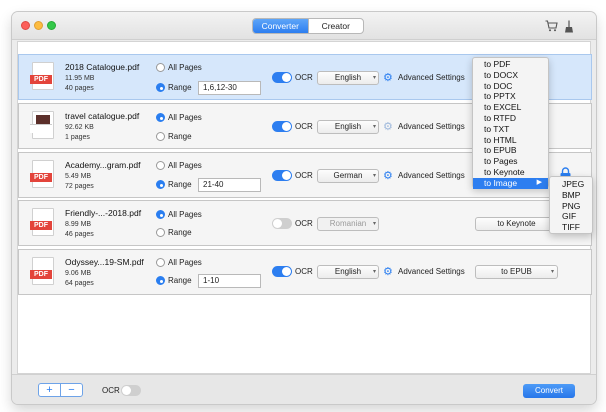 This screenshot has width=606, height=412. I want to click on menu-item-to-docx: to DOCX, so click(510, 75).